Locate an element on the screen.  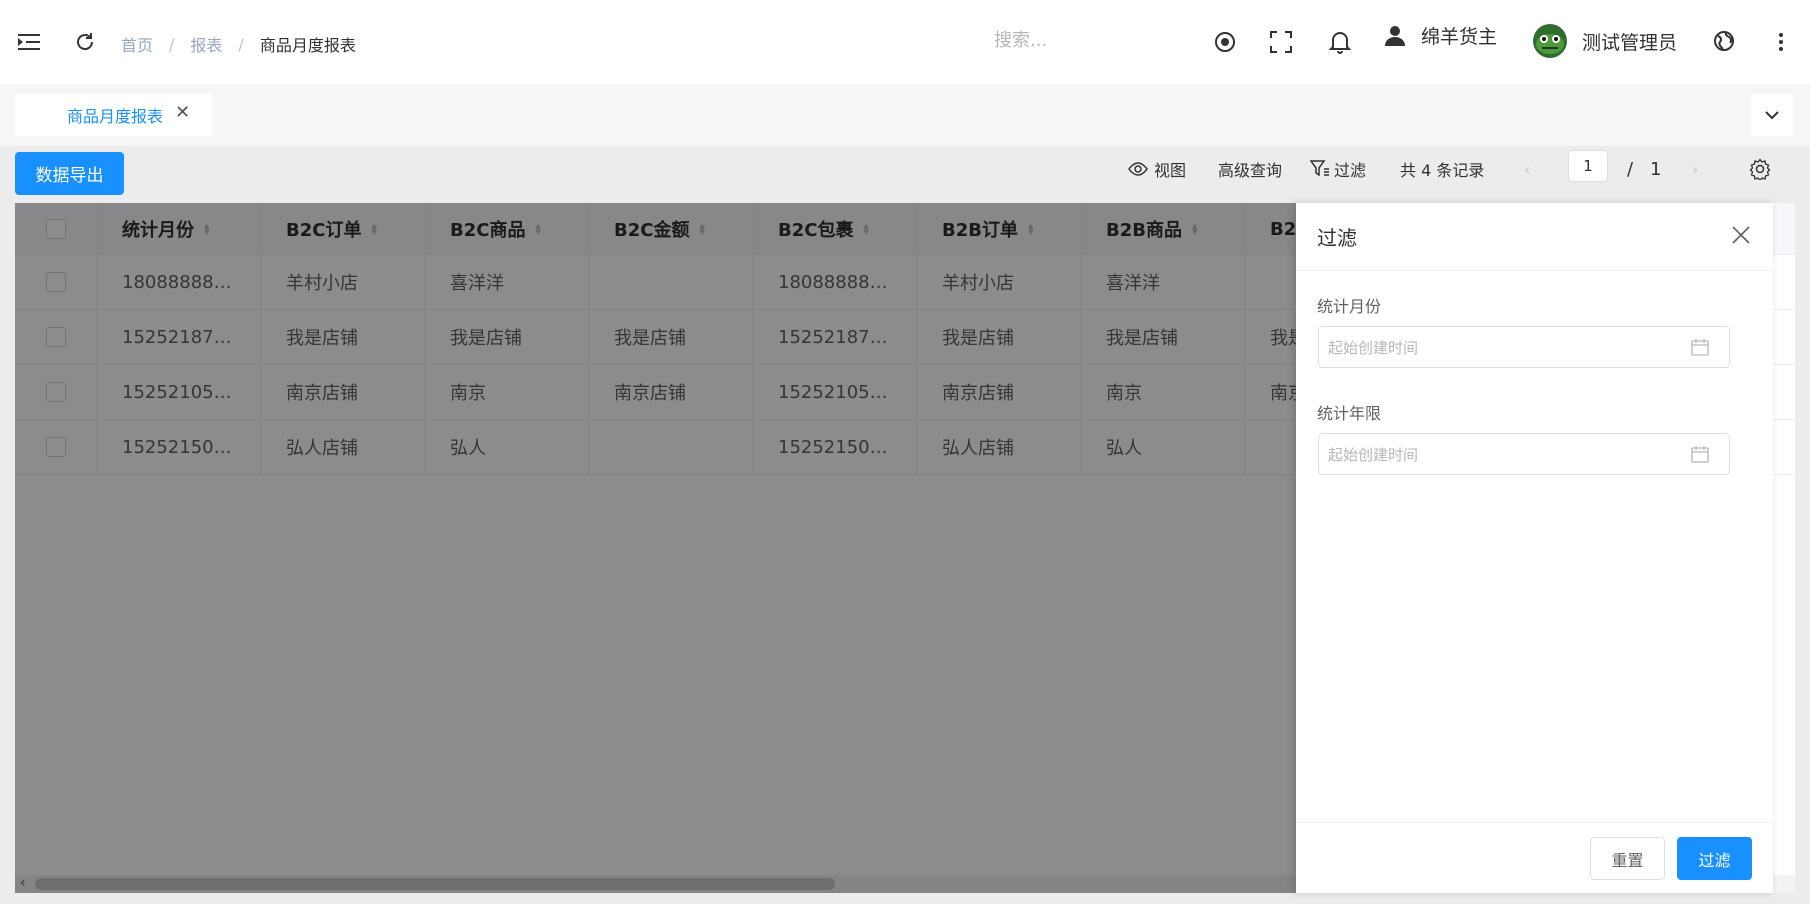
user-icon is located at coordinates (1395, 35).